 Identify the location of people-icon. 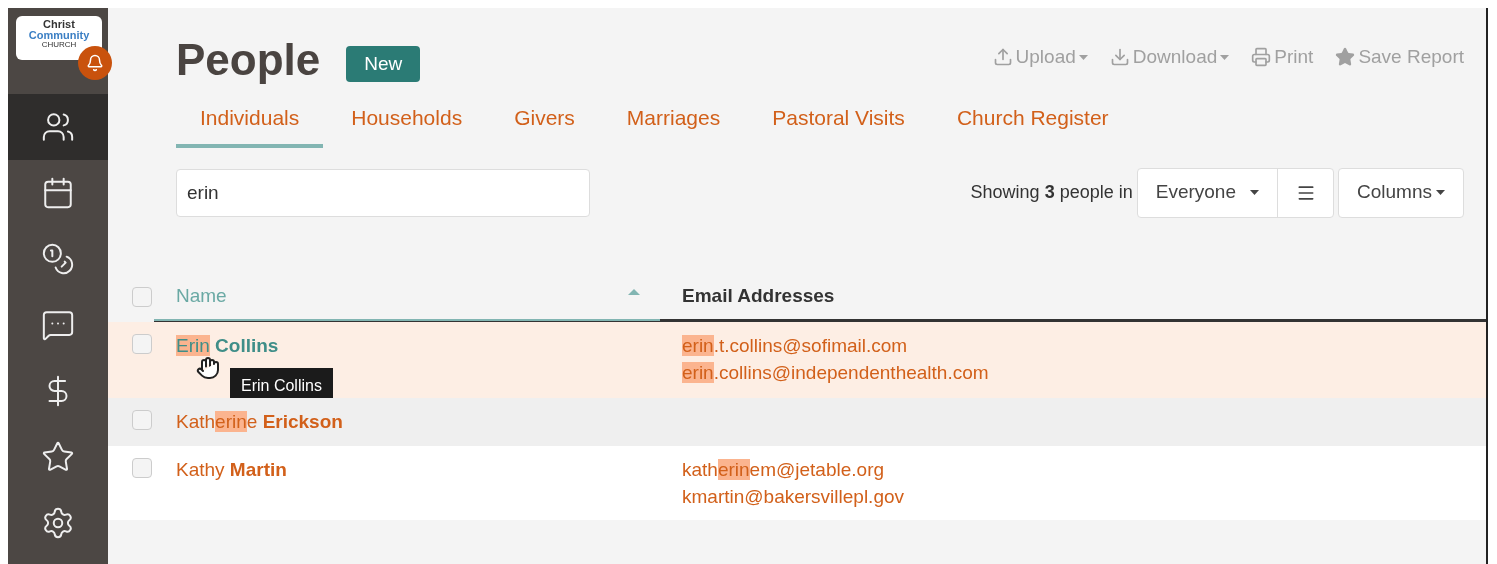
(58, 127).